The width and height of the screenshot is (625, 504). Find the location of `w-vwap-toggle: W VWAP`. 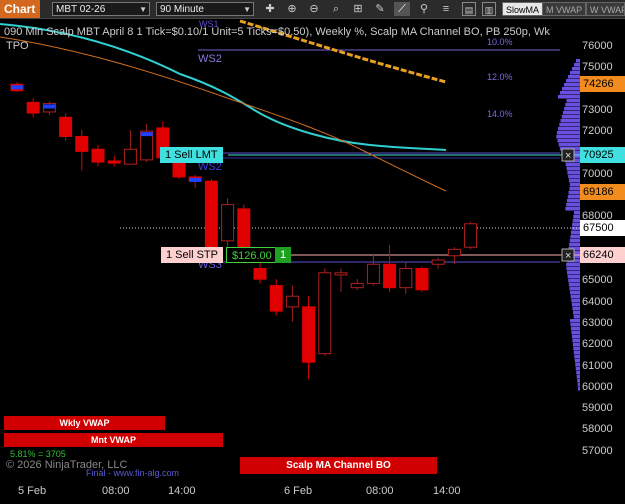

w-vwap-toggle: W VWAP is located at coordinates (605, 9).